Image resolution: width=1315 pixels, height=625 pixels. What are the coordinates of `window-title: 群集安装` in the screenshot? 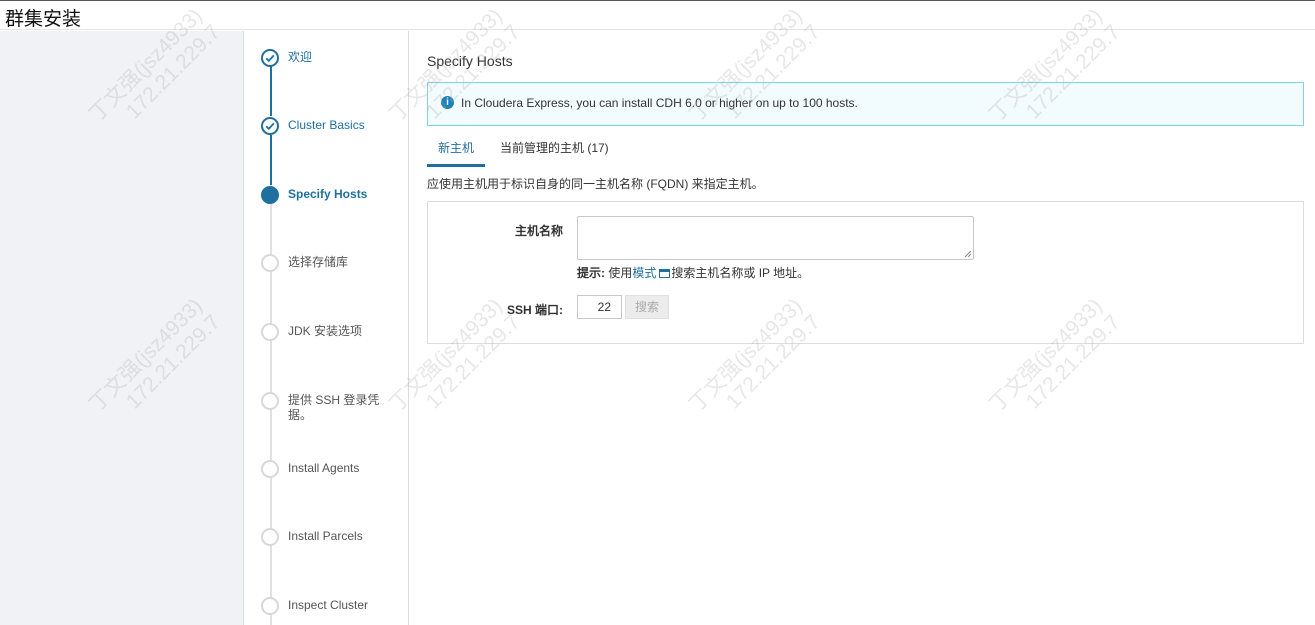 It's located at (43, 19).